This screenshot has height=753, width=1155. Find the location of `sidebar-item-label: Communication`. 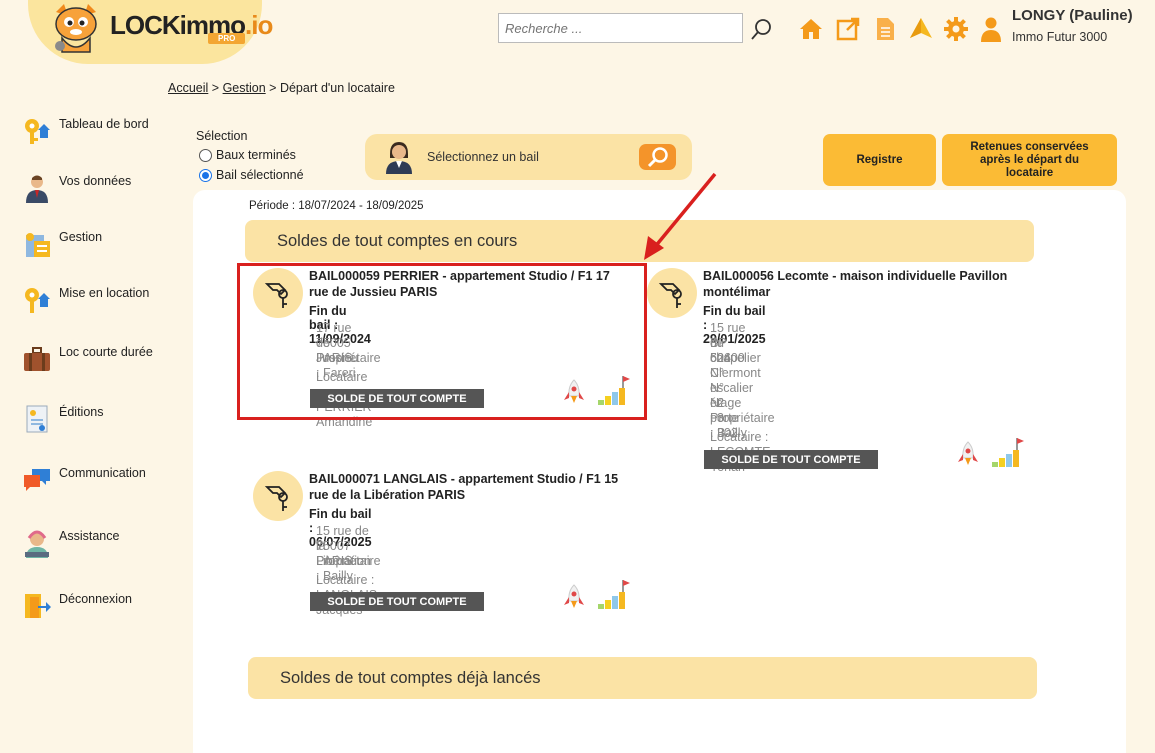

sidebar-item-label: Communication is located at coordinates (102, 473).